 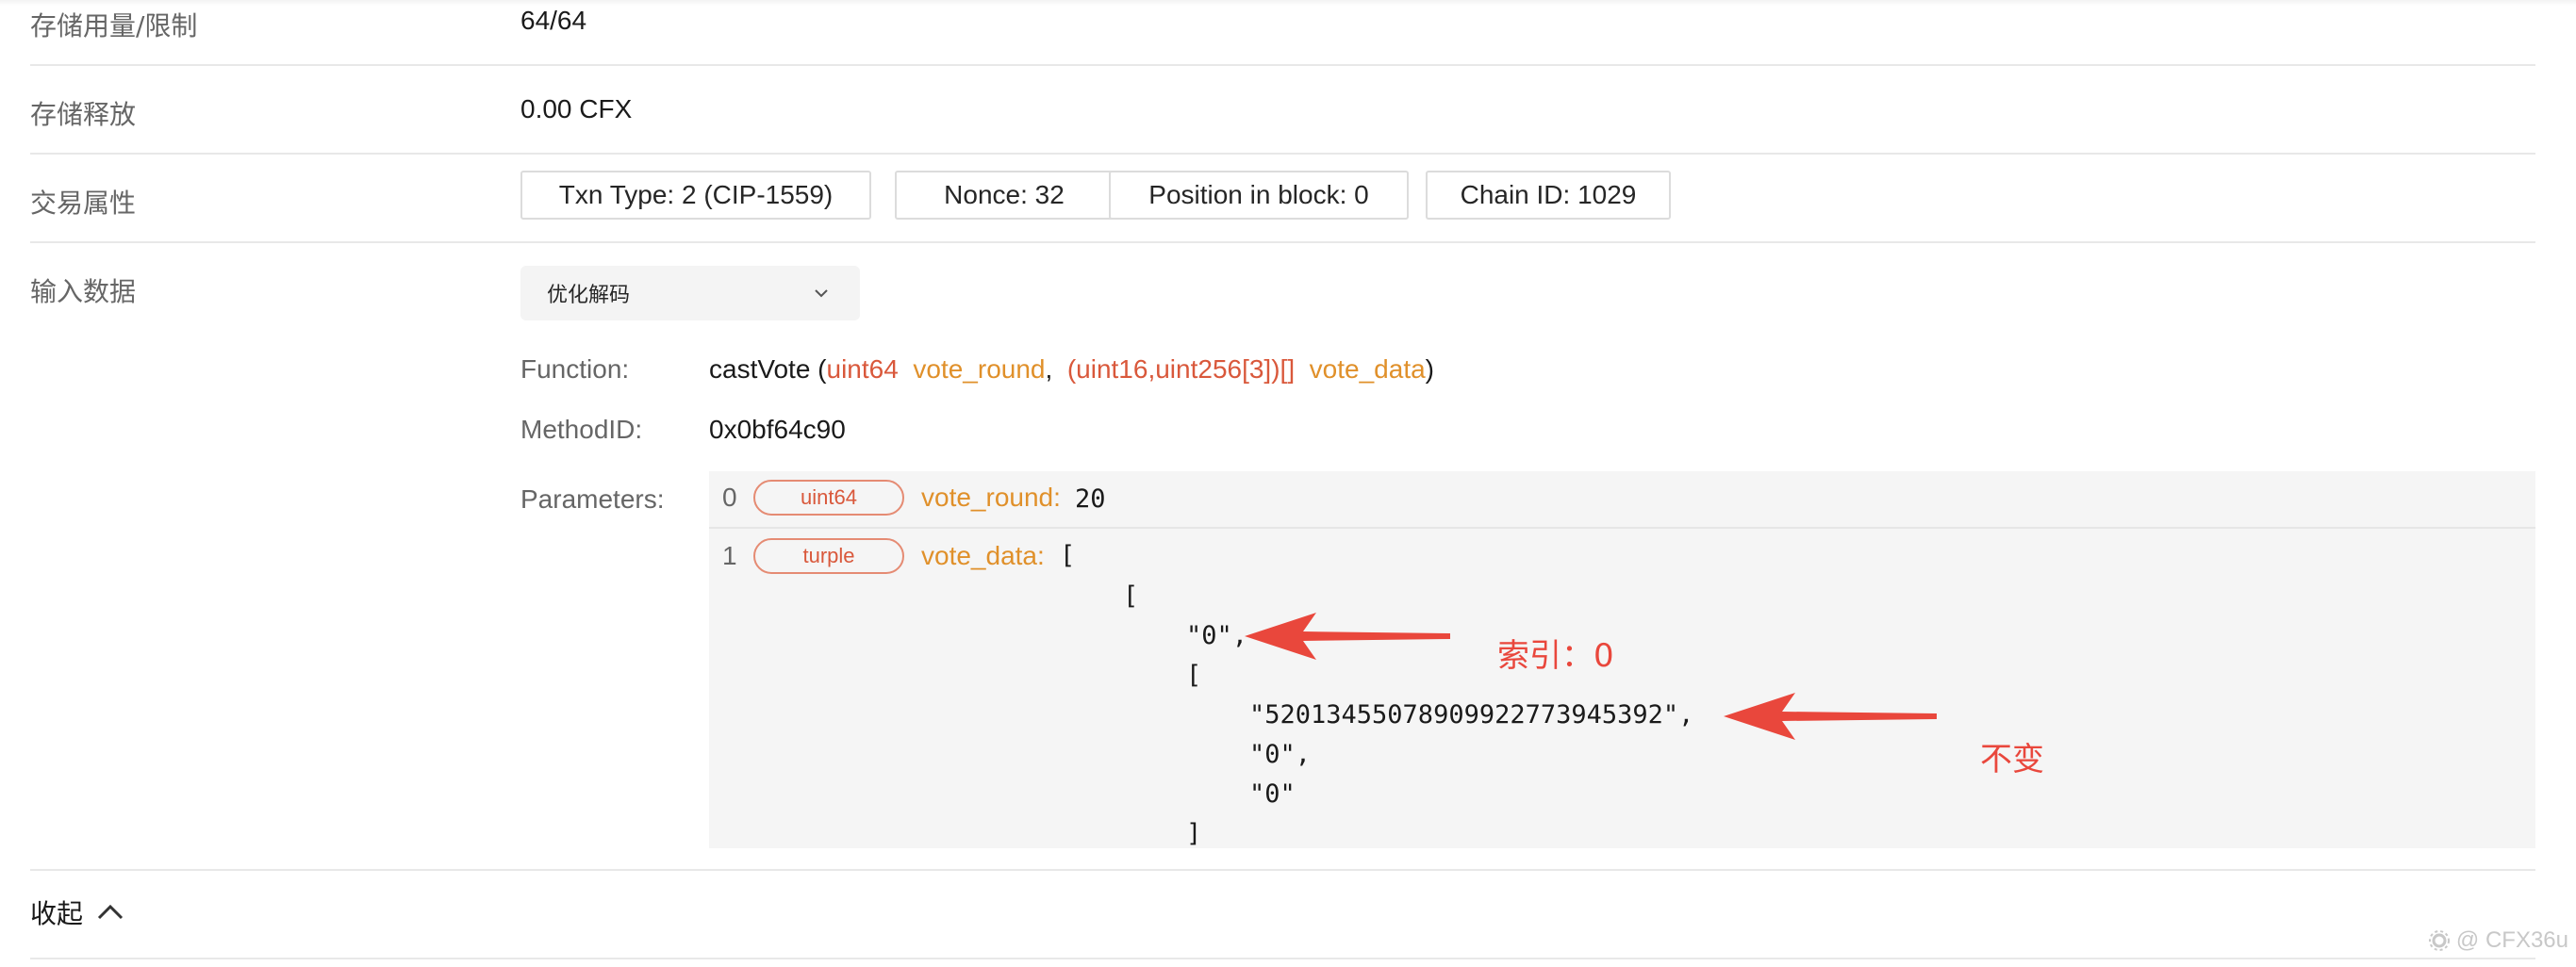 What do you see at coordinates (1555, 656) in the screenshot?
I see `annotation-index-note: 索引：0` at bounding box center [1555, 656].